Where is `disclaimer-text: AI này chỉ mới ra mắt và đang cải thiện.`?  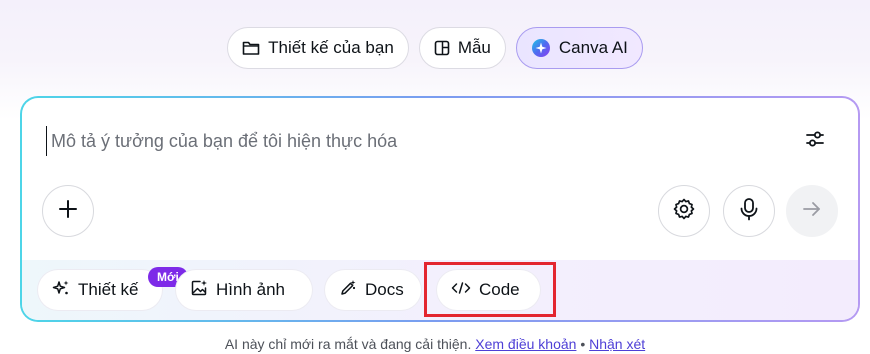
disclaimer-text: AI này chỉ mới ra mắt và đang cải thiện. is located at coordinates (348, 344).